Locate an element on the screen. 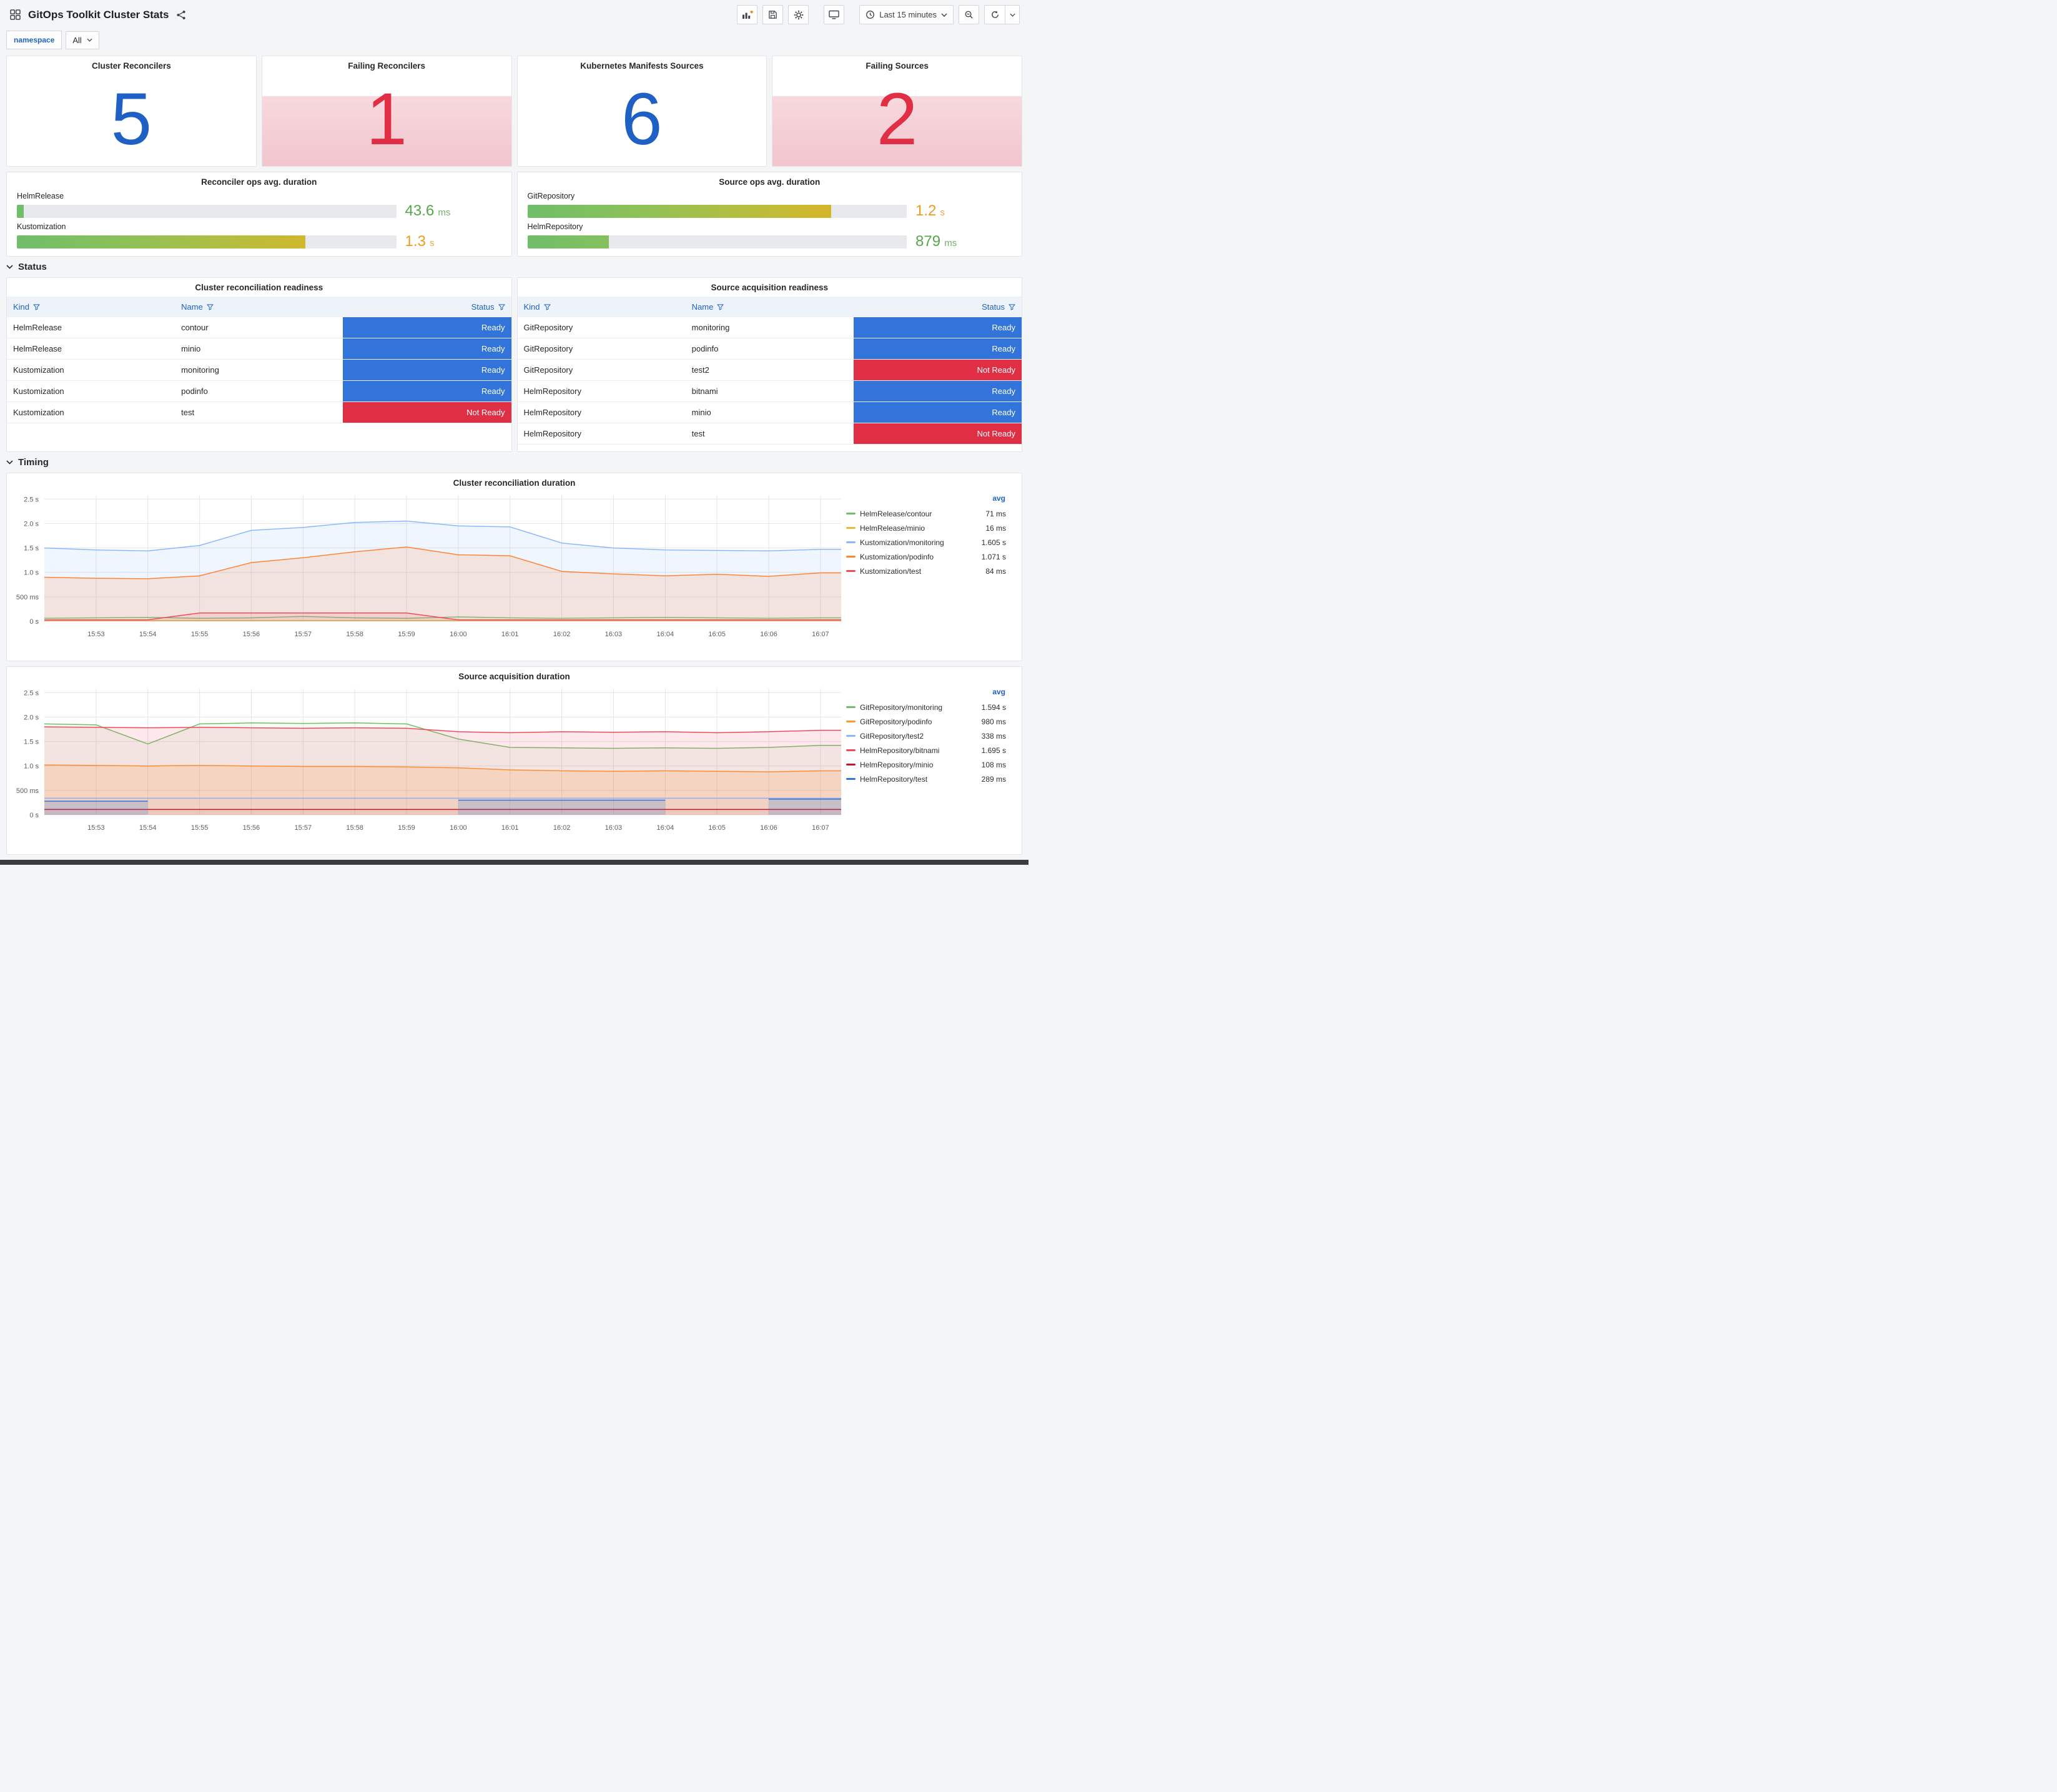 The height and width of the screenshot is (1792, 2057). gauge-value: 879 ms is located at coordinates (936, 241).